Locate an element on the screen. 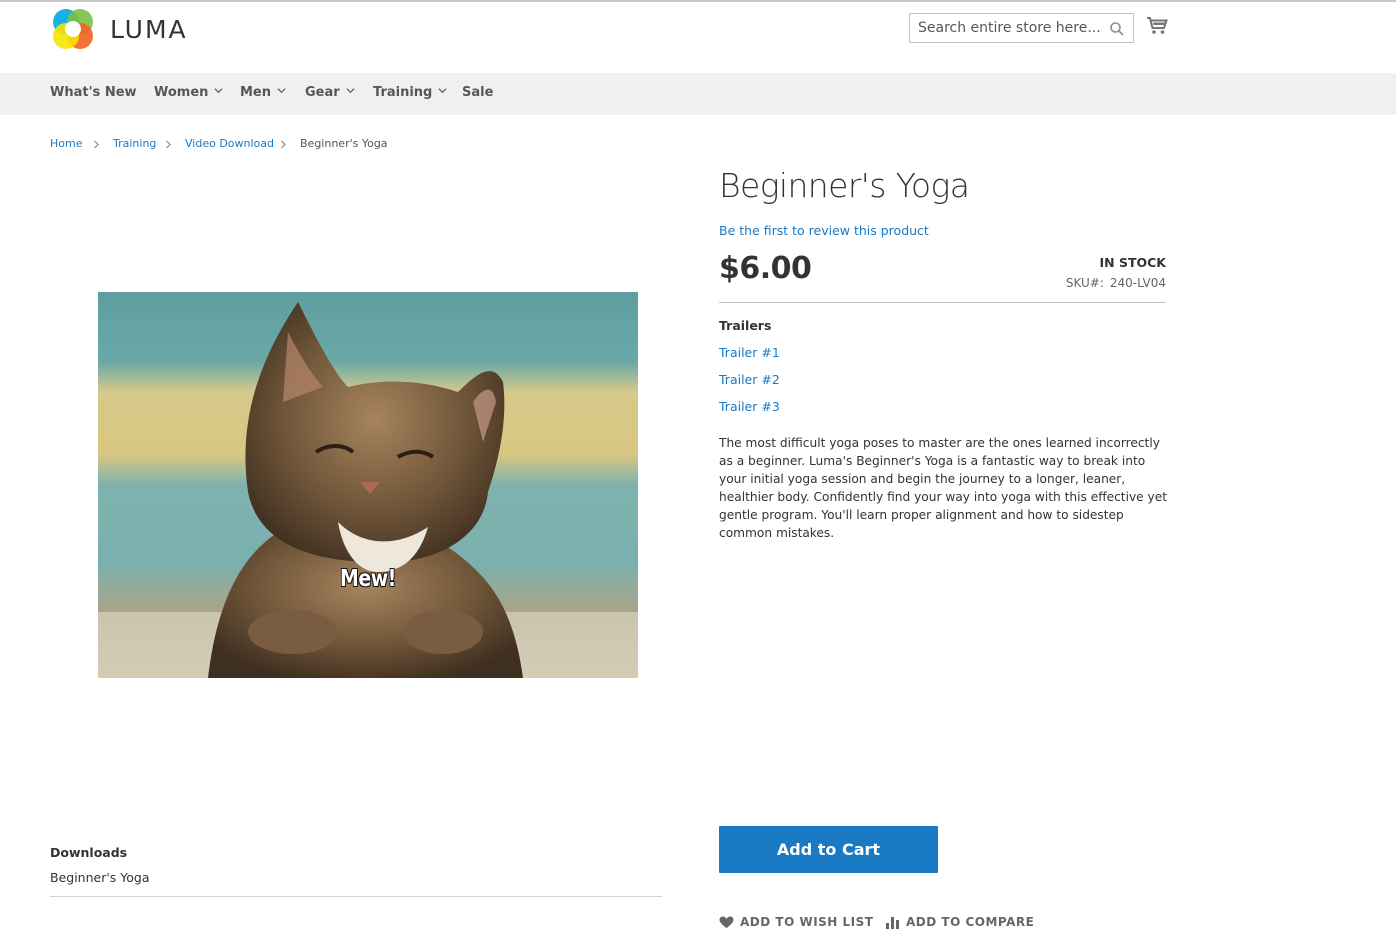 The height and width of the screenshot is (929, 1396). search-input is located at coordinates (1005, 28).